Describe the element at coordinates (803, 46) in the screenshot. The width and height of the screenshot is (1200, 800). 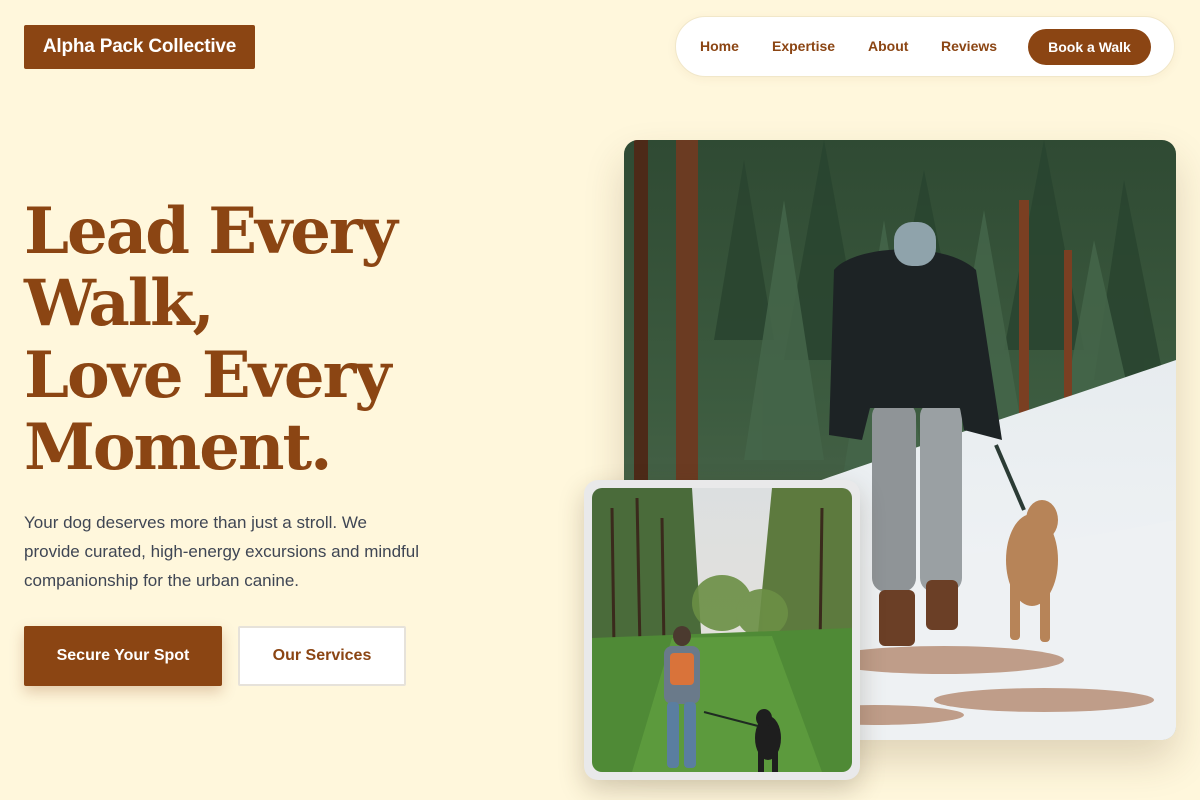
I see `nav-link-expertise: Expertise` at that location.